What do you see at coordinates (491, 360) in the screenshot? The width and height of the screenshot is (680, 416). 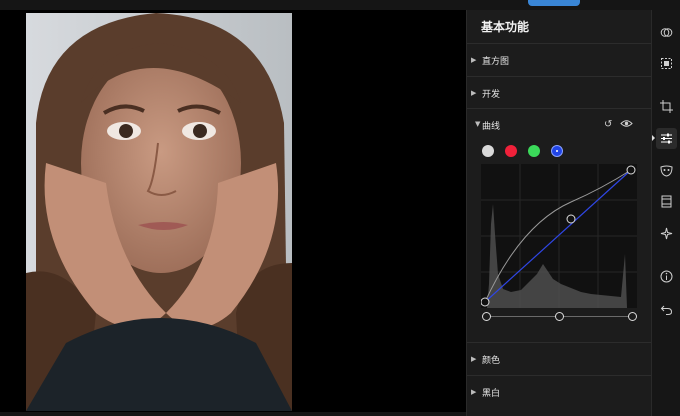 I see `section-label: 颜色` at bounding box center [491, 360].